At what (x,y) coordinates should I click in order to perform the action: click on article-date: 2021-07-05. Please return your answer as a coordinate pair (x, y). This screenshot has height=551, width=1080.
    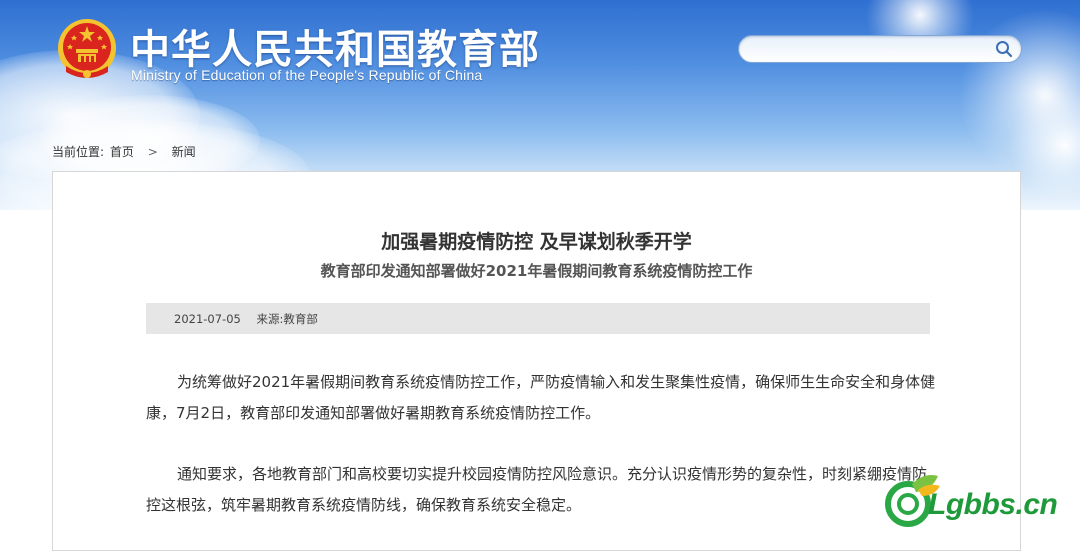
    Looking at the image, I should click on (207, 319).